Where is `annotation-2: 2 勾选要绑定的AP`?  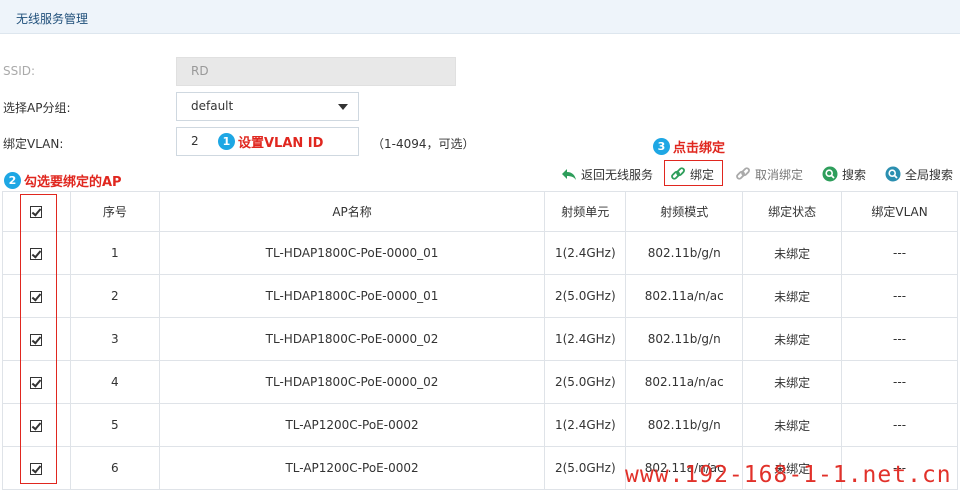
annotation-2: 2 勾选要绑定的AP is located at coordinates (63, 180).